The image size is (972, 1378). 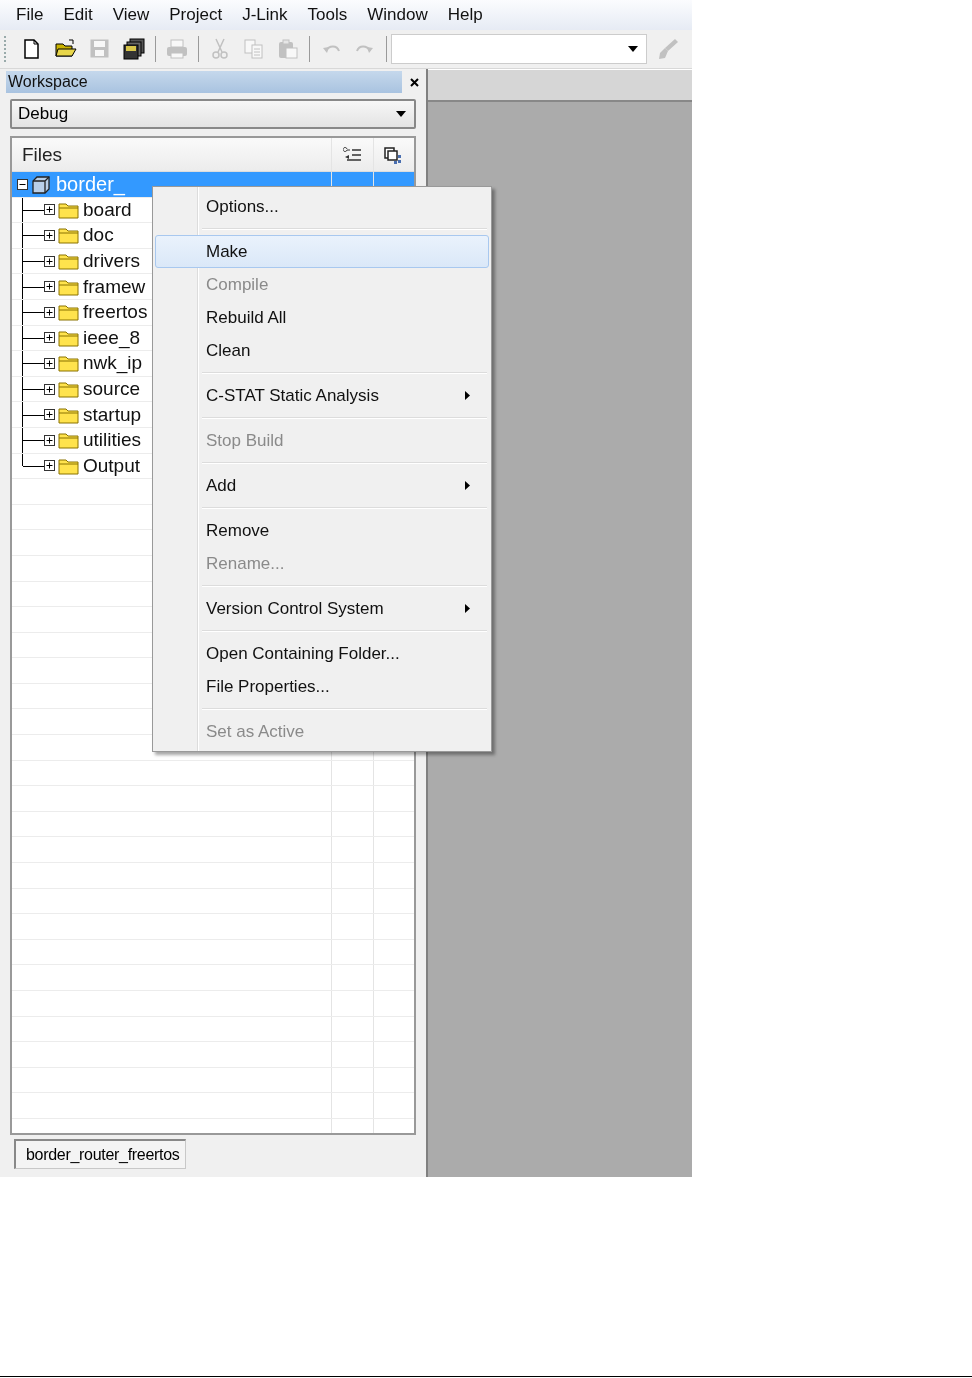 What do you see at coordinates (322, 317) in the screenshot?
I see `menu-item: Rebuild All` at bounding box center [322, 317].